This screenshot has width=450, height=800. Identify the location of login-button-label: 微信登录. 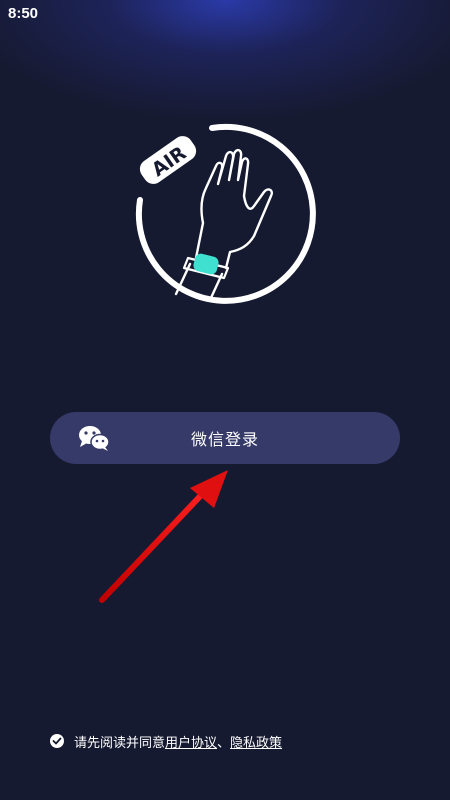
(224, 439).